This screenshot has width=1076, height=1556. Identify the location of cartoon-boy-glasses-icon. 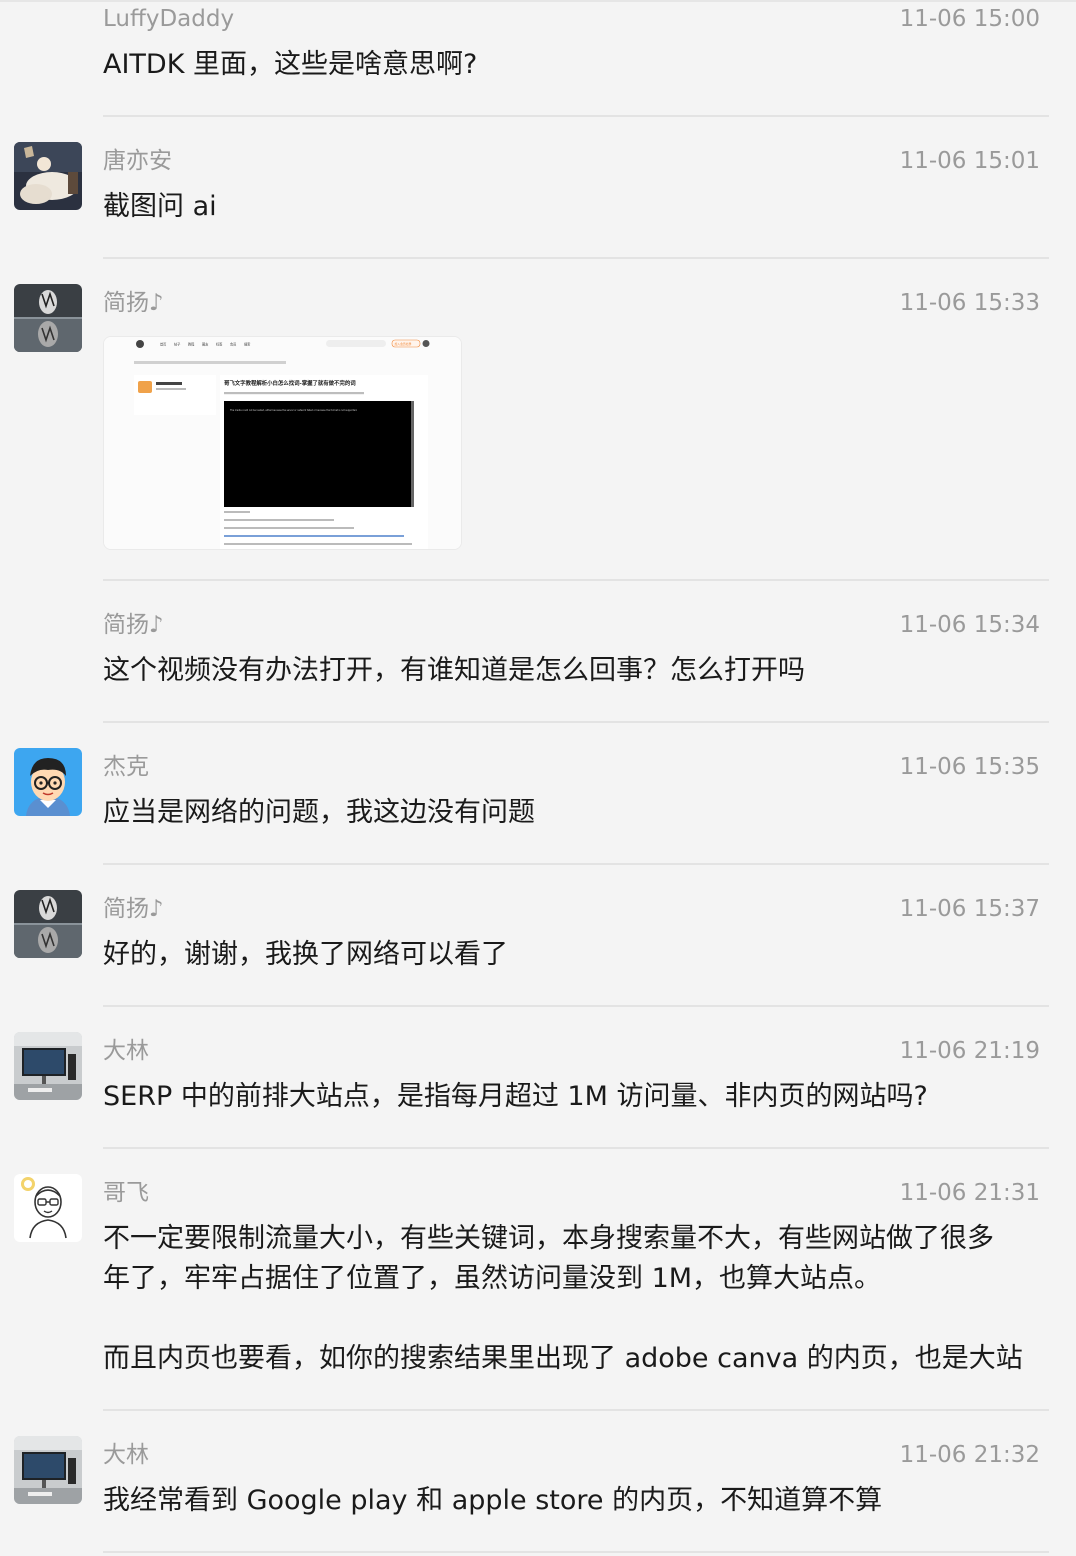
(48, 782).